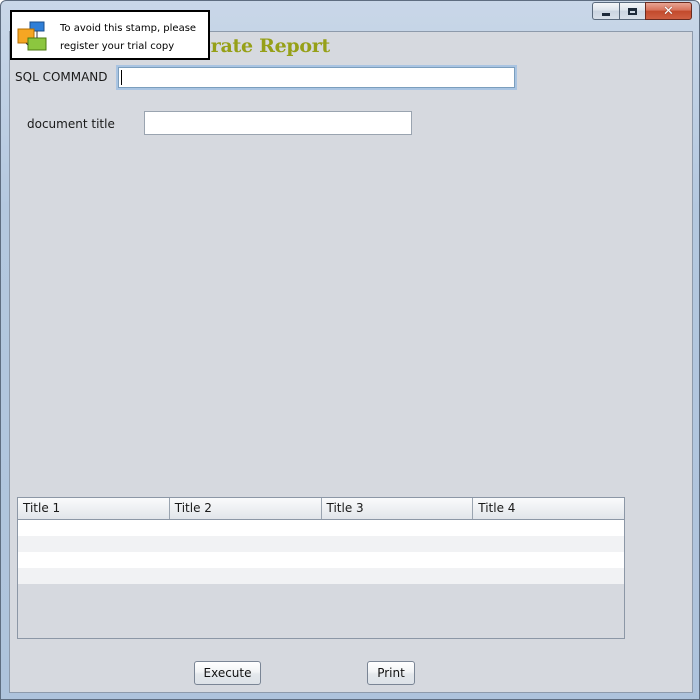  Describe the element at coordinates (316, 77) in the screenshot. I see `sql-command-input` at that location.